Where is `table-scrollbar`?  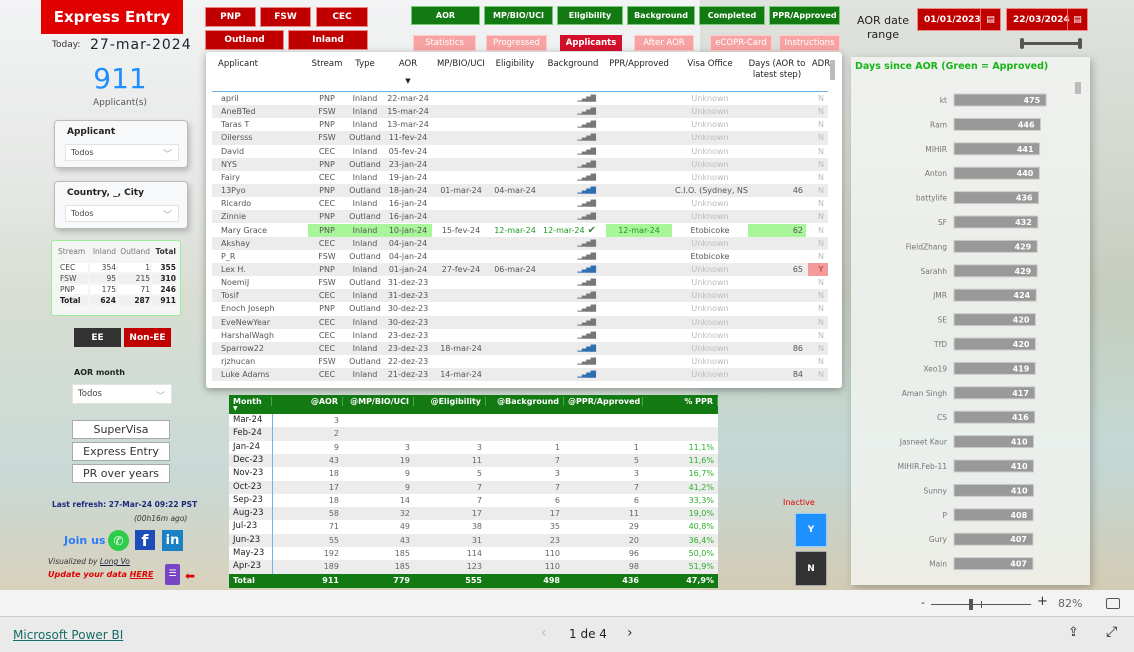 table-scrollbar is located at coordinates (832, 70).